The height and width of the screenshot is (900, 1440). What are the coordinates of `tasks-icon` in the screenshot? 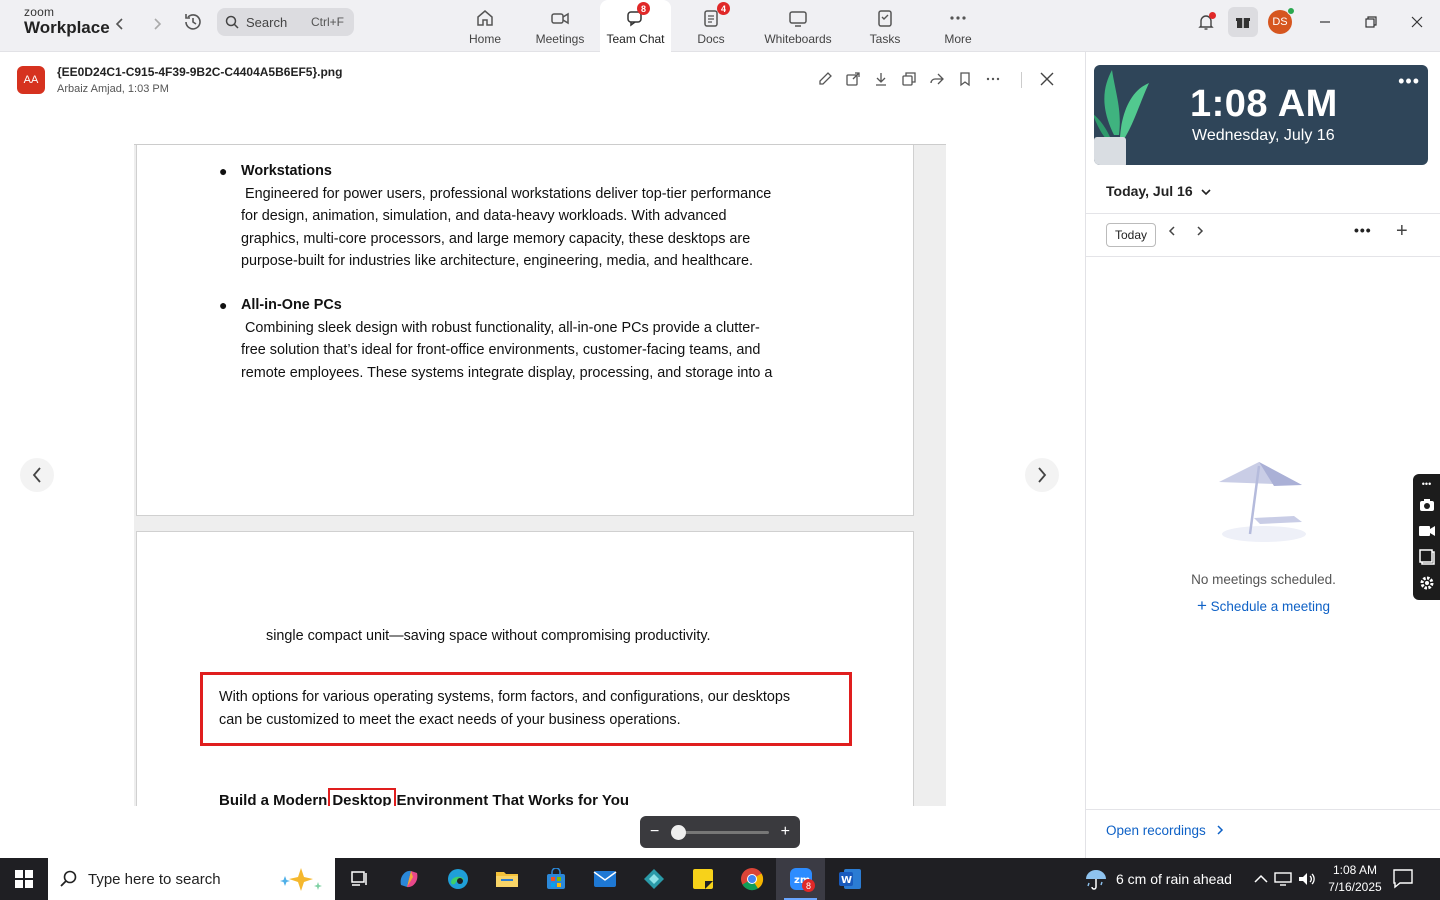 It's located at (885, 18).